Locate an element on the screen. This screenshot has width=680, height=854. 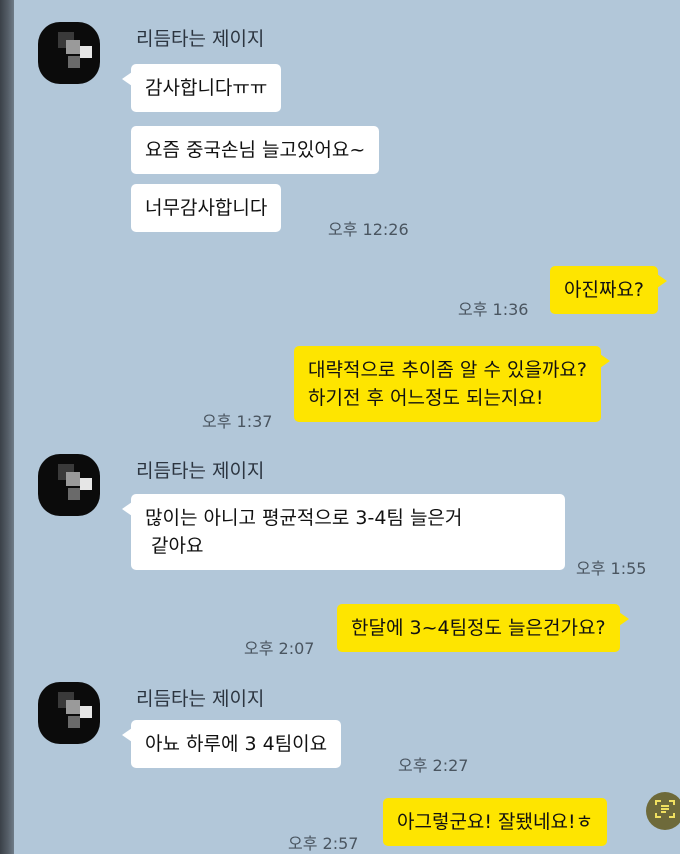
window-edge is located at coordinates (7, 427).